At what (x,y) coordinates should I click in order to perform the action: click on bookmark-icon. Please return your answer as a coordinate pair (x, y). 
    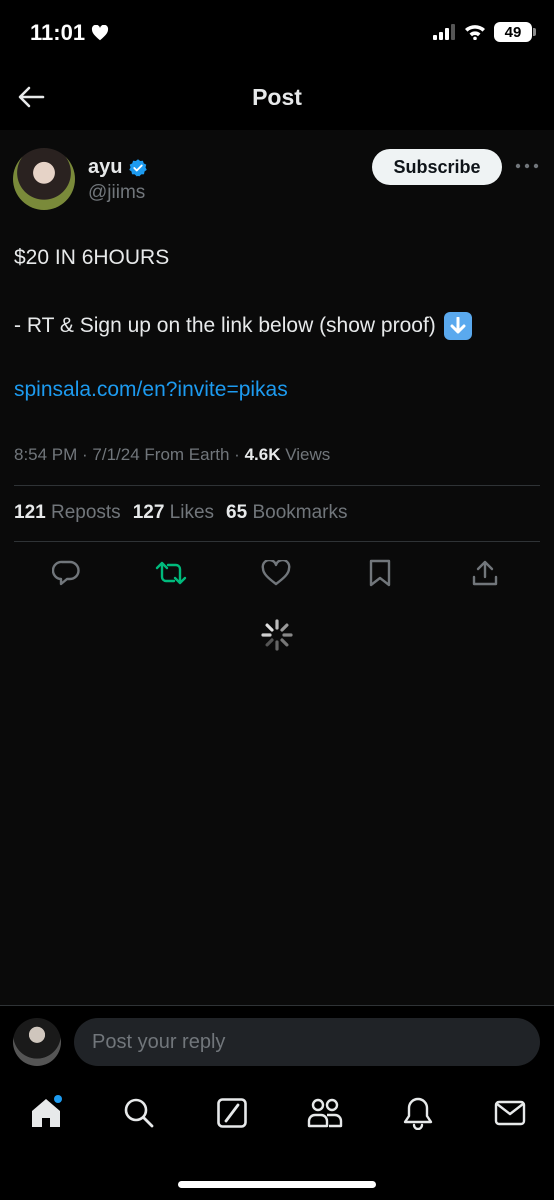
    Looking at the image, I should click on (380, 573).